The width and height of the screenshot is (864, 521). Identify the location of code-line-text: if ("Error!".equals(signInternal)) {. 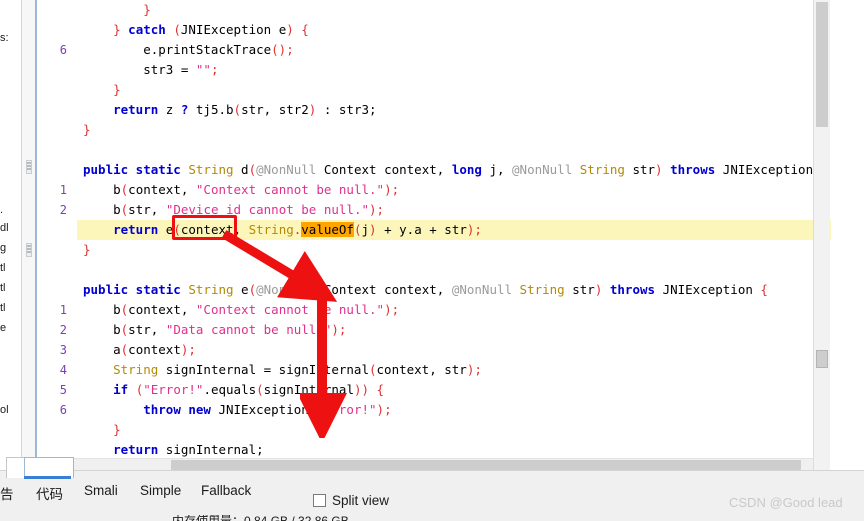
(249, 389).